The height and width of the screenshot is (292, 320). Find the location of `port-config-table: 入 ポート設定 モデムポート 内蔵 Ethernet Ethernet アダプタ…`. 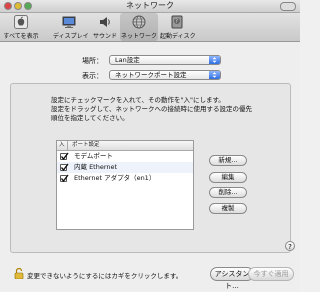

port-config-table: 入 ポート設定 モデムポート 内蔵 Ethernet Ethernet アダプタ… is located at coordinates (125, 185).